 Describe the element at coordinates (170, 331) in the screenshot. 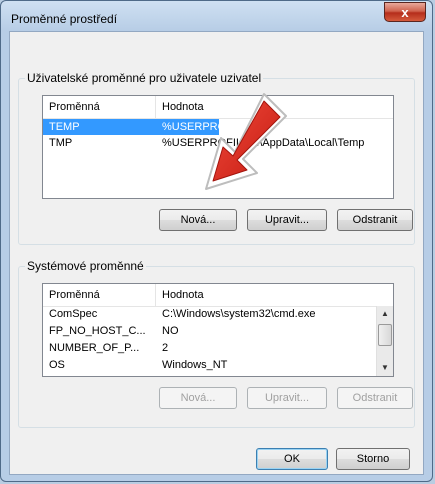

I see `variable-value: NO` at that location.